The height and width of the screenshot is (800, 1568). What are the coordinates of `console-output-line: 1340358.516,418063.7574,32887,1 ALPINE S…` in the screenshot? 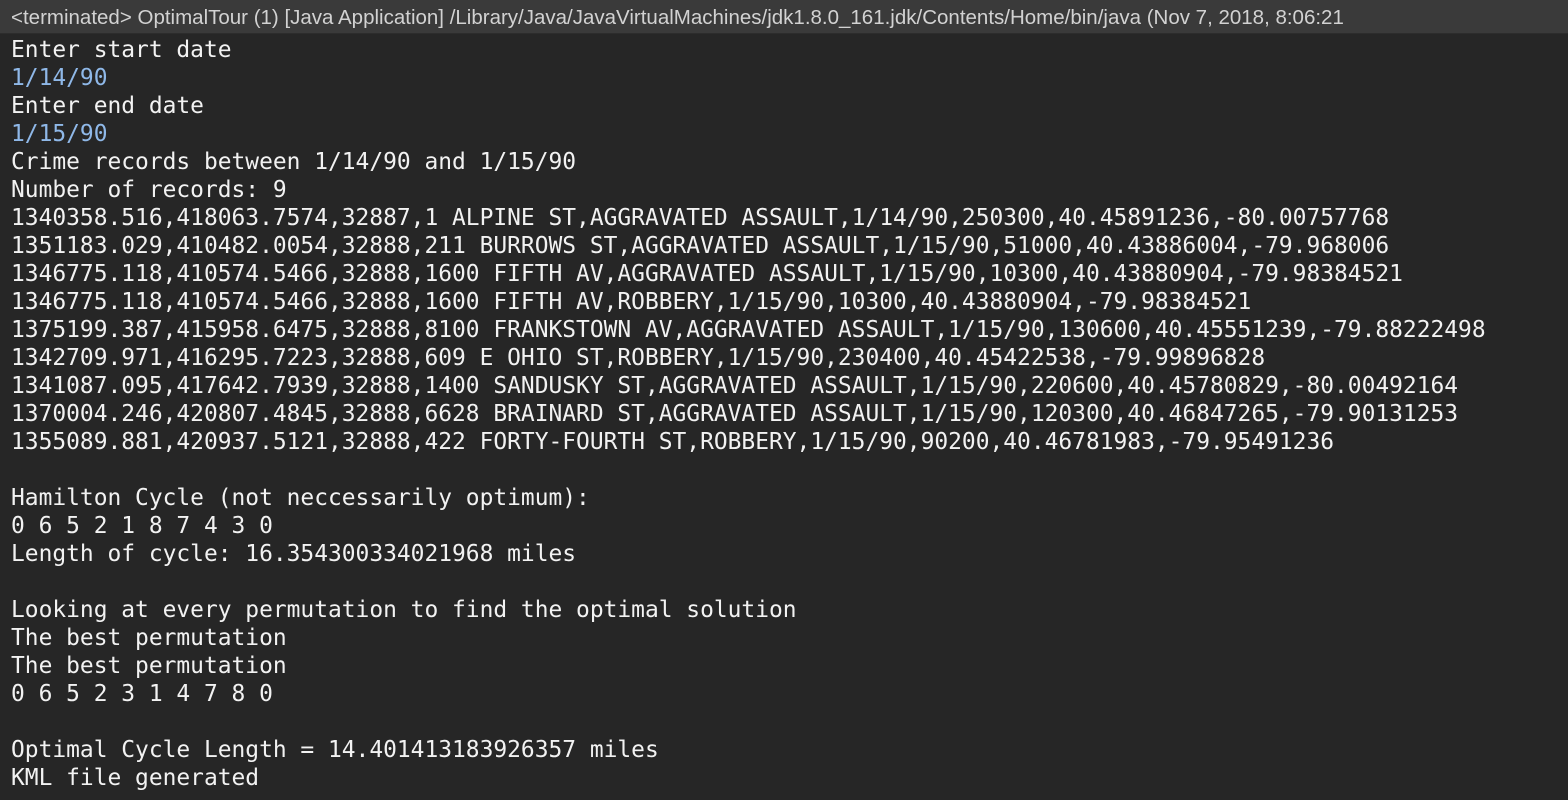 It's located at (700, 218).